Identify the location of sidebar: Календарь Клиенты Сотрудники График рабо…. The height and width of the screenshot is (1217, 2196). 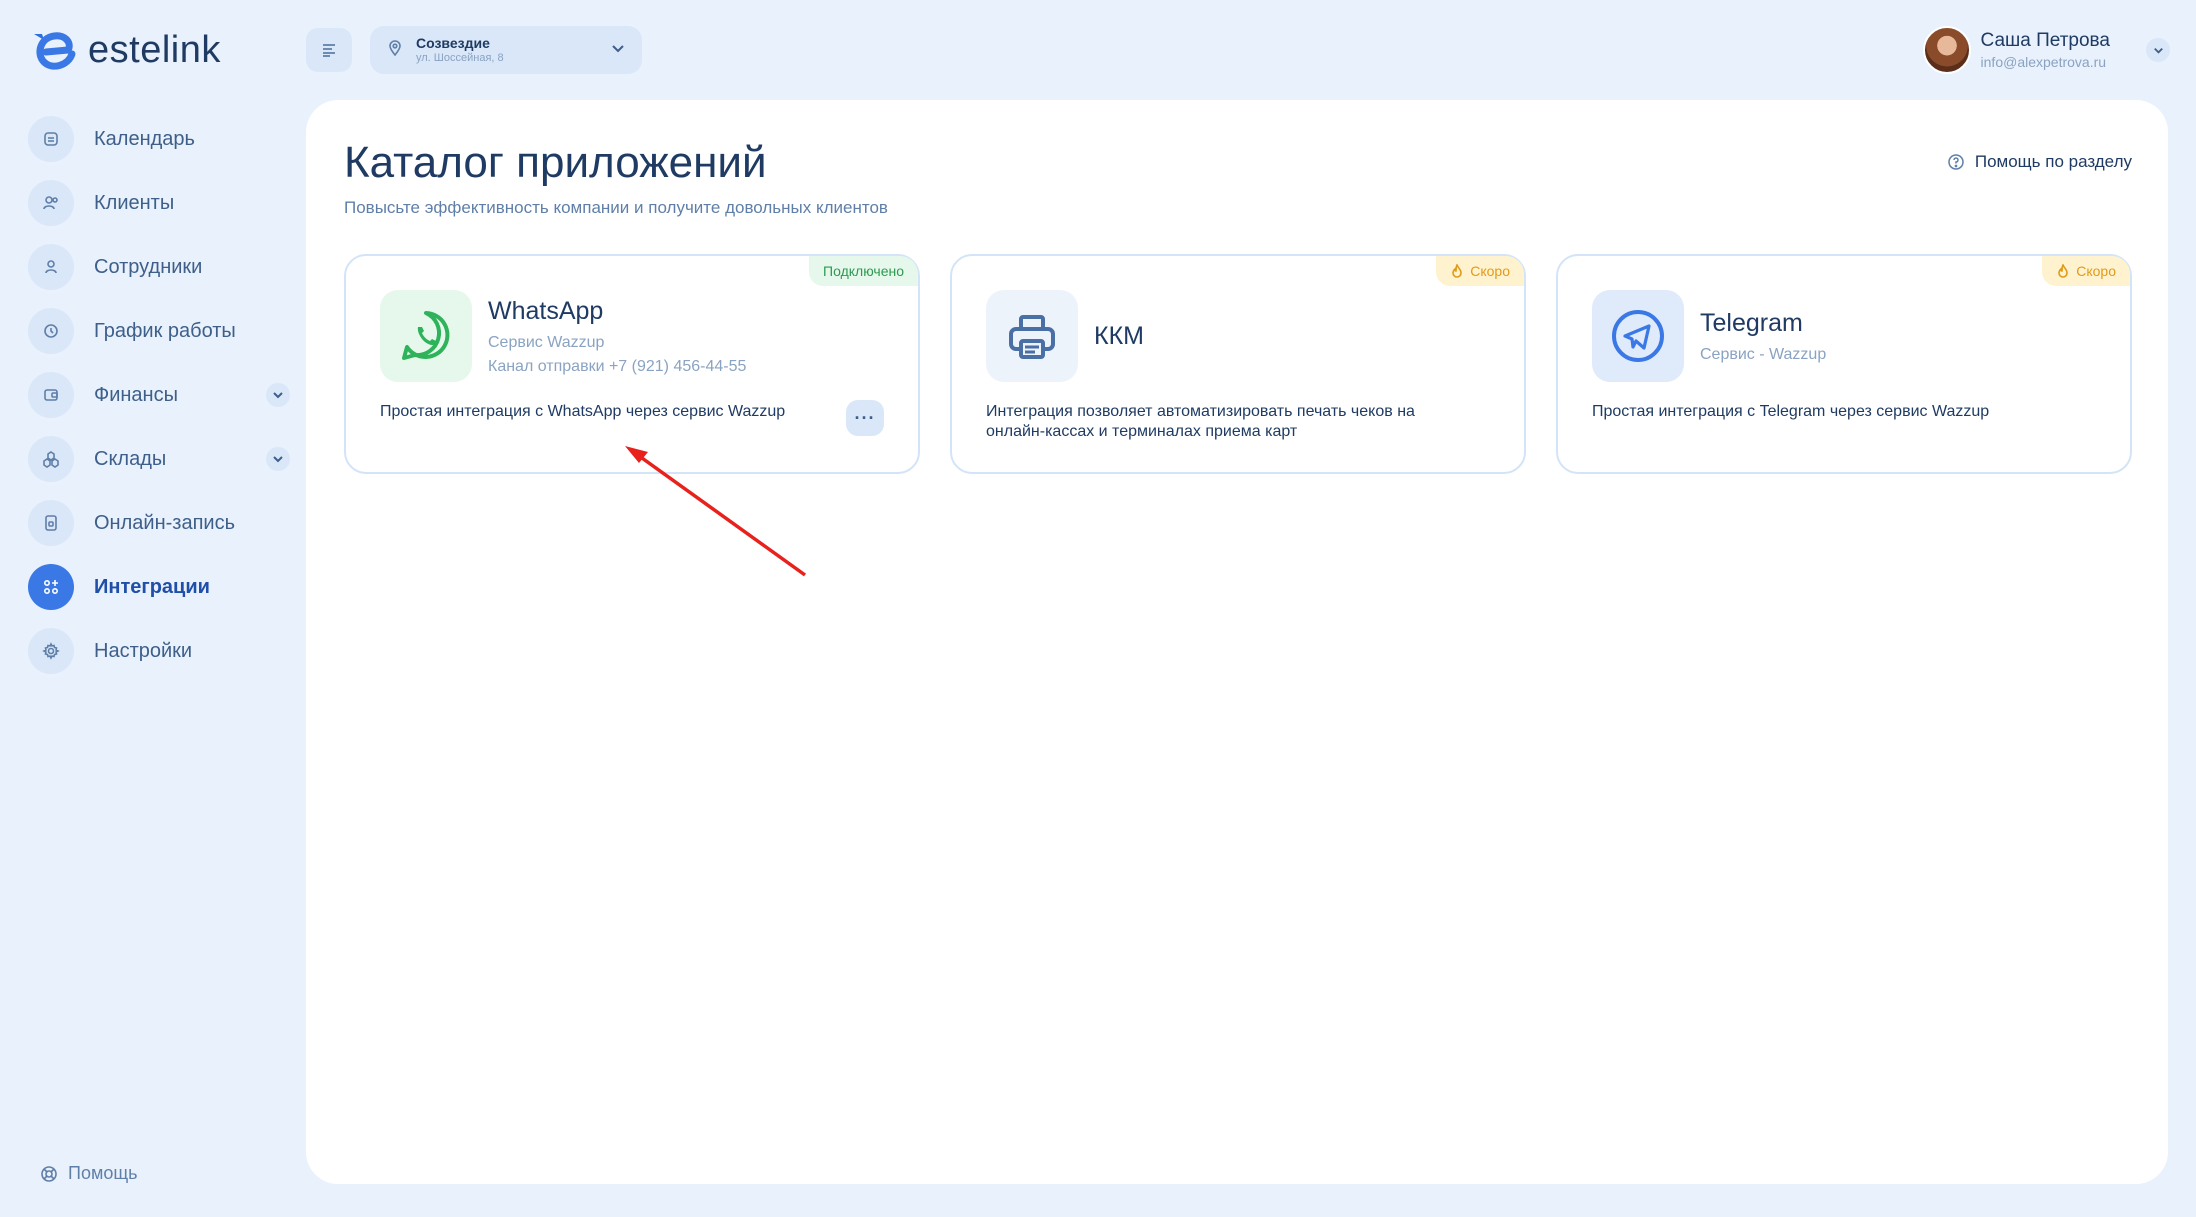
(159, 404).